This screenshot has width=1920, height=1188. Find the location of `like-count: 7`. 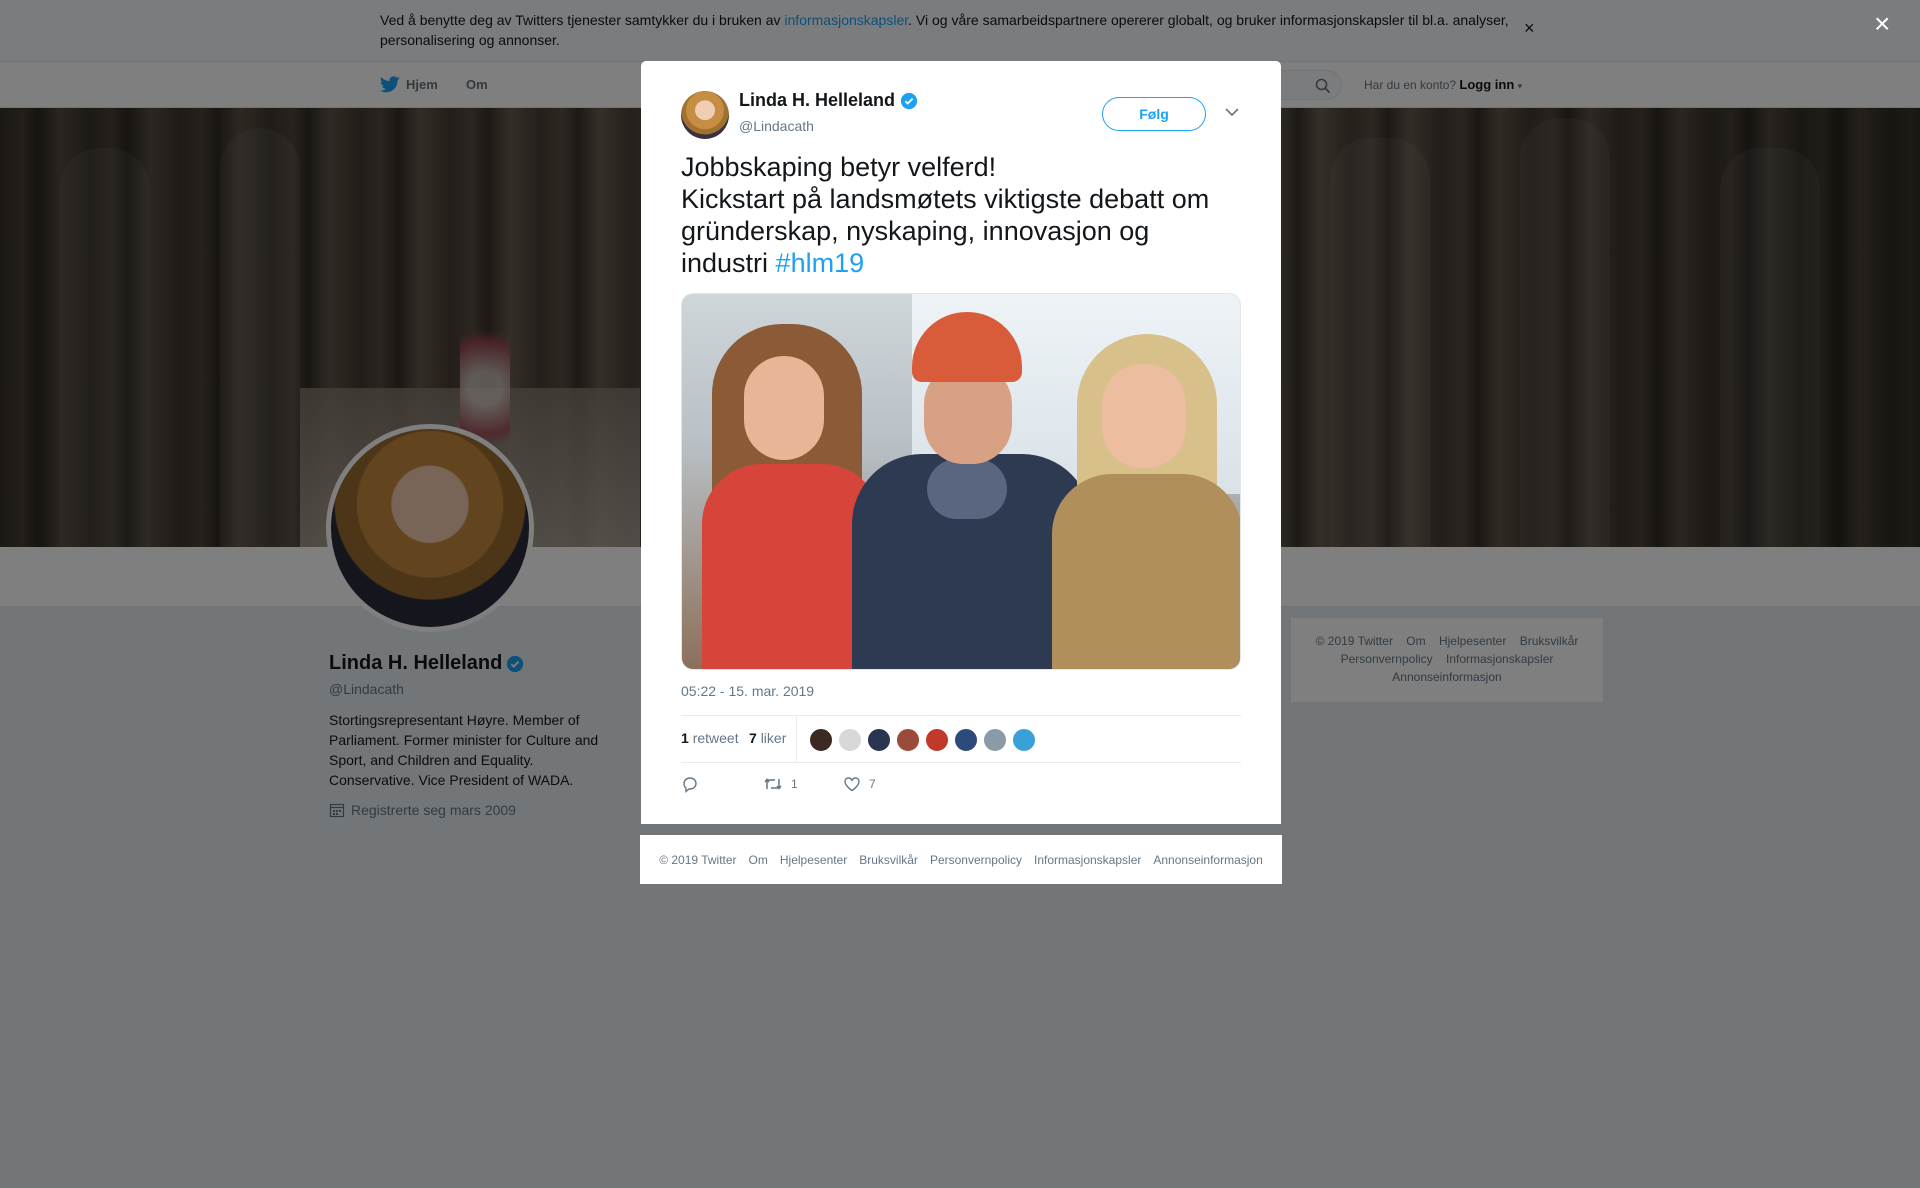

like-count: 7 is located at coordinates (753, 738).